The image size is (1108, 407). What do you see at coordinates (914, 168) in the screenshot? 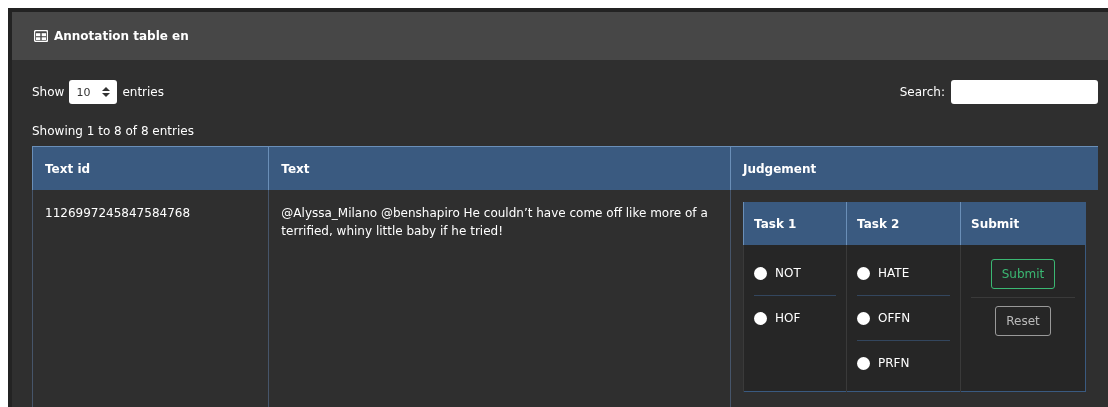
I see `column-header: Judgement` at bounding box center [914, 168].